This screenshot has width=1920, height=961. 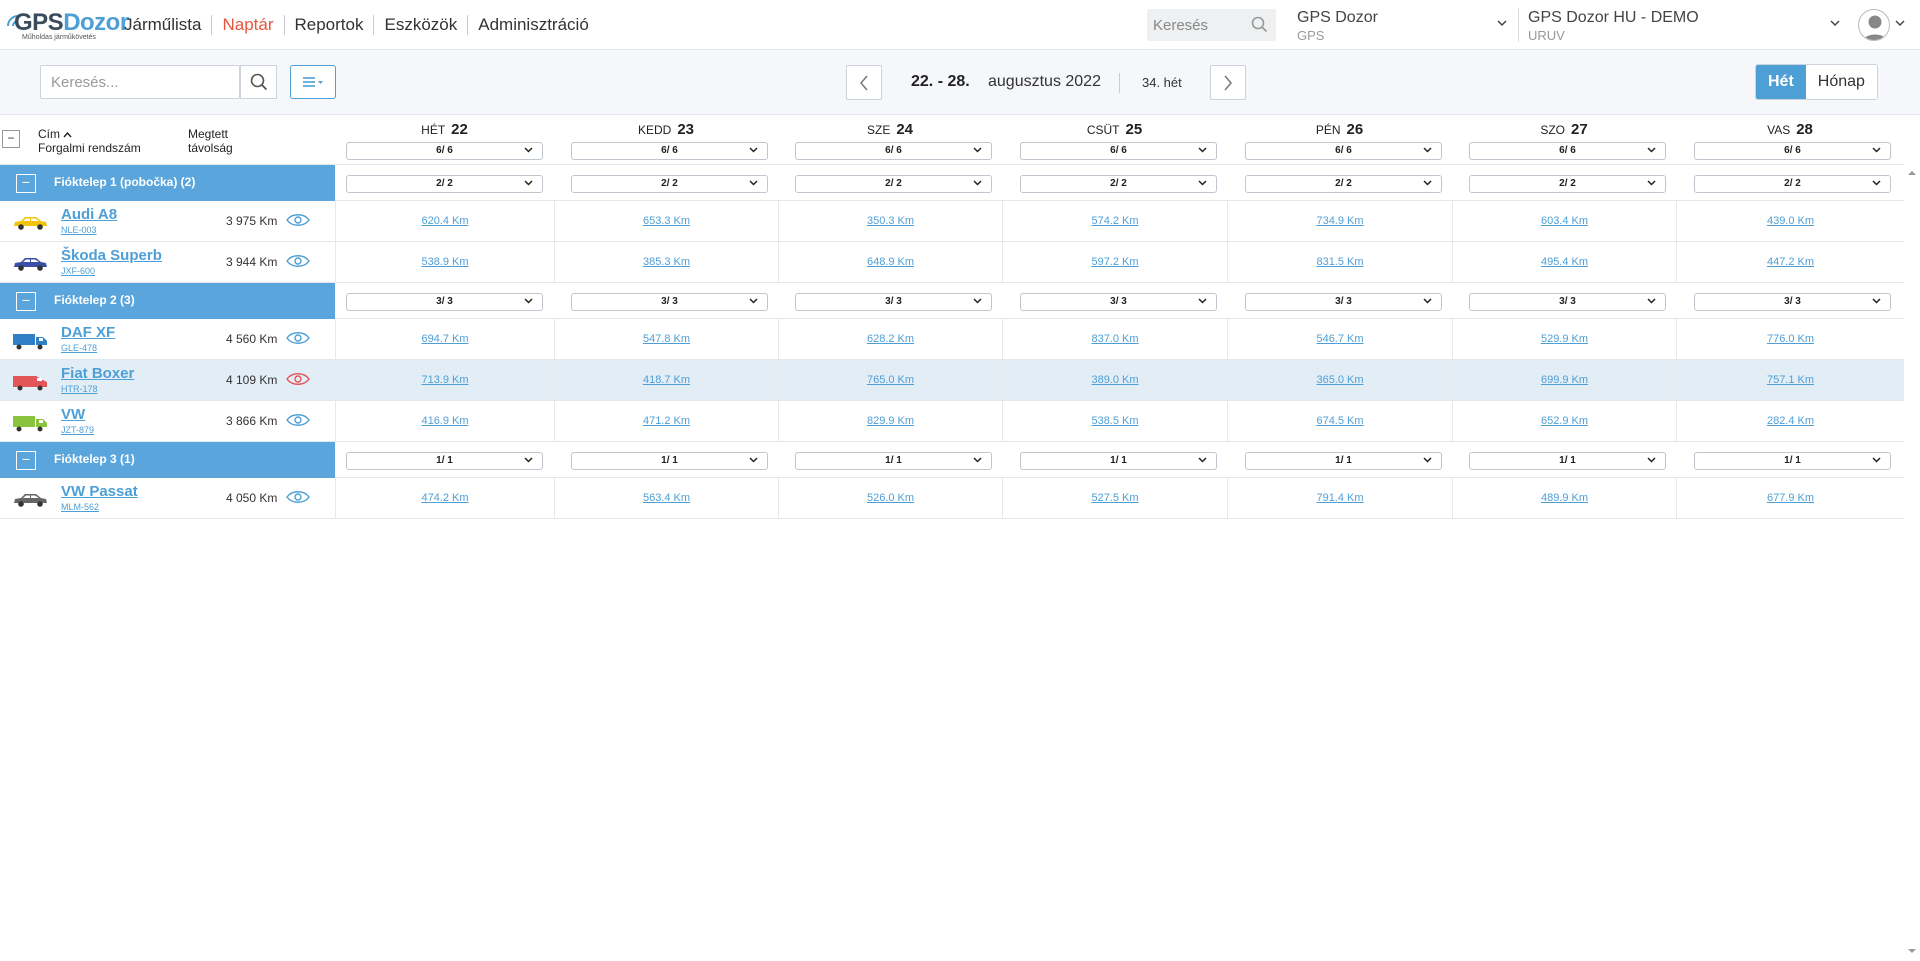 I want to click on scroll-up-arrow, so click(x=1912, y=173).